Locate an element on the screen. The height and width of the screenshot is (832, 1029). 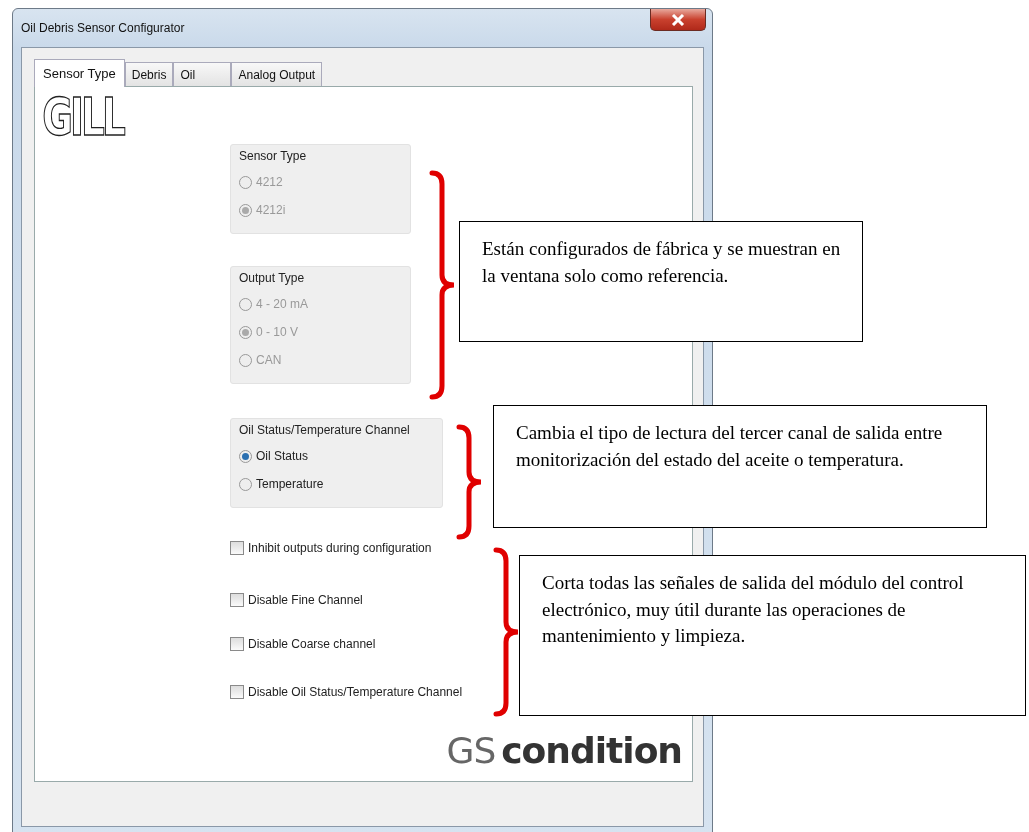
window-title: Oil Debris Sensor Configurator is located at coordinates (103, 28).